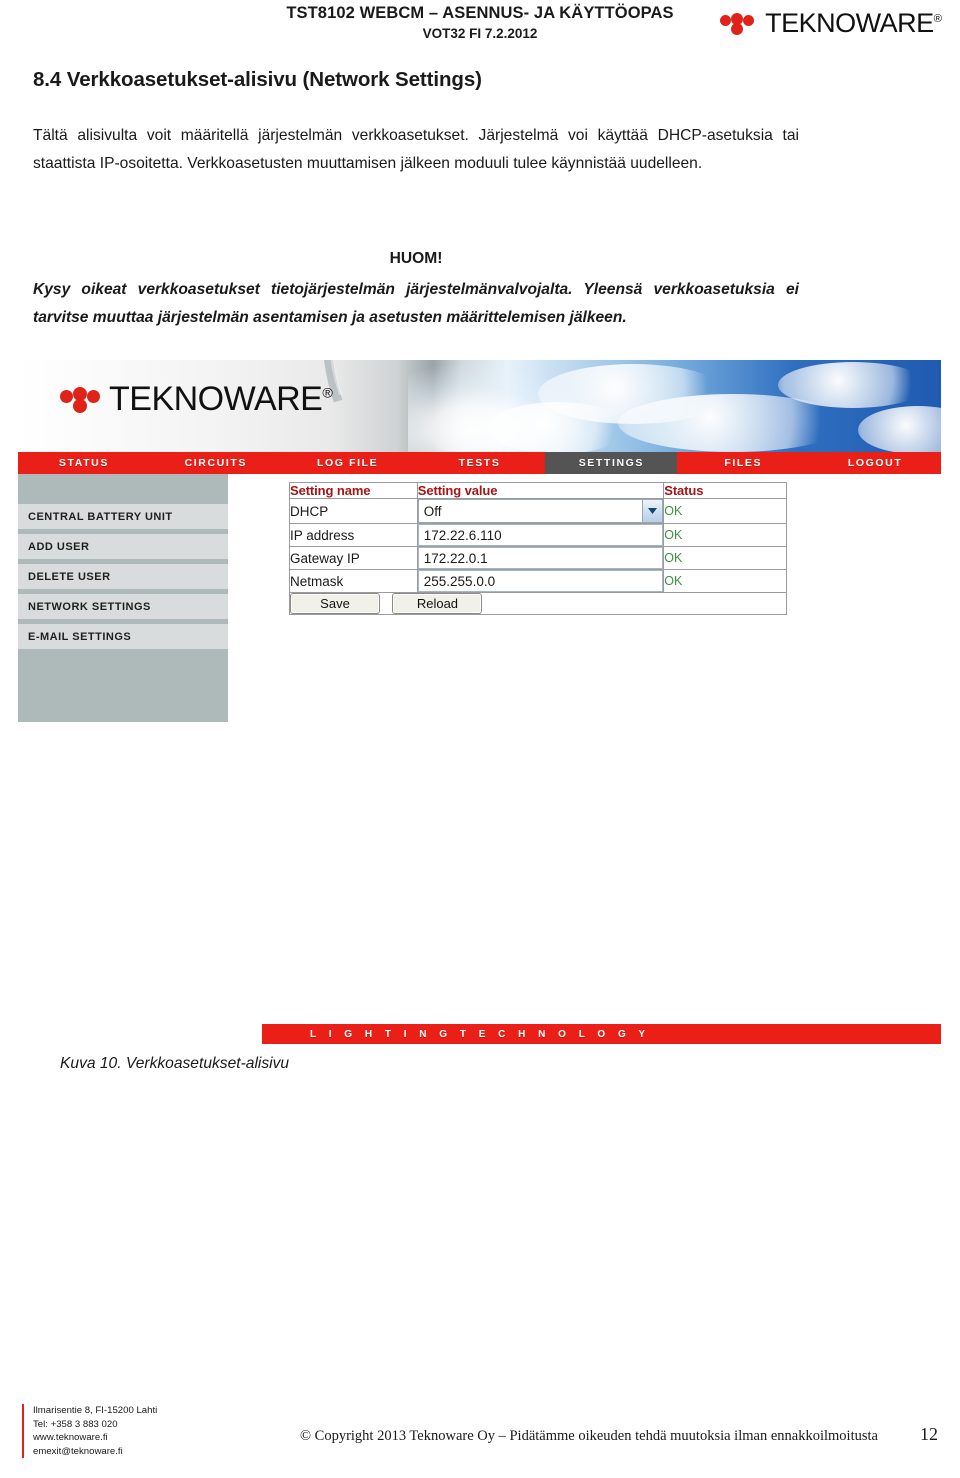 This screenshot has width=960, height=1478. What do you see at coordinates (123, 489) in the screenshot?
I see `sidebar-top-spacer` at bounding box center [123, 489].